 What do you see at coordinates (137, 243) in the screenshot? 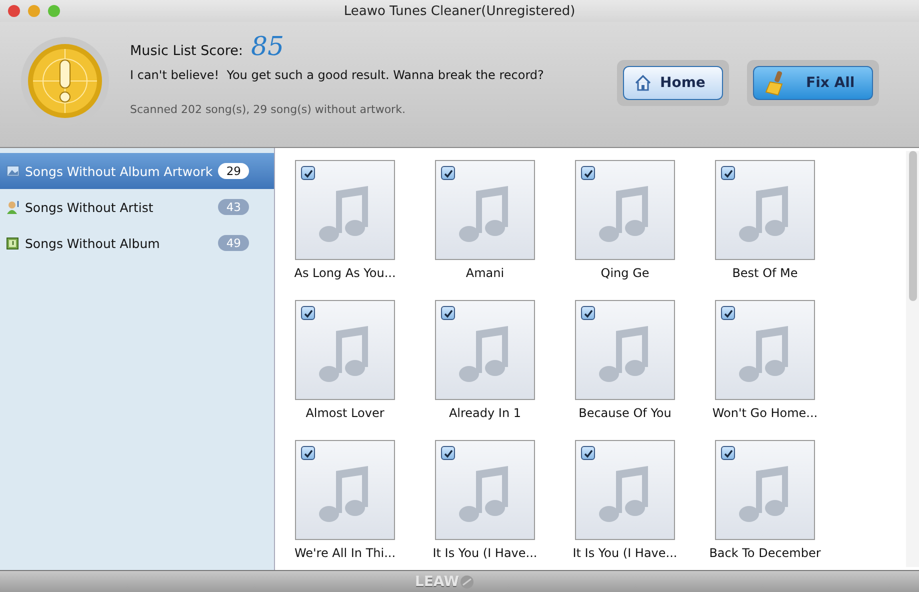
I see `sidebar-item: Songs Without Album 49` at bounding box center [137, 243].